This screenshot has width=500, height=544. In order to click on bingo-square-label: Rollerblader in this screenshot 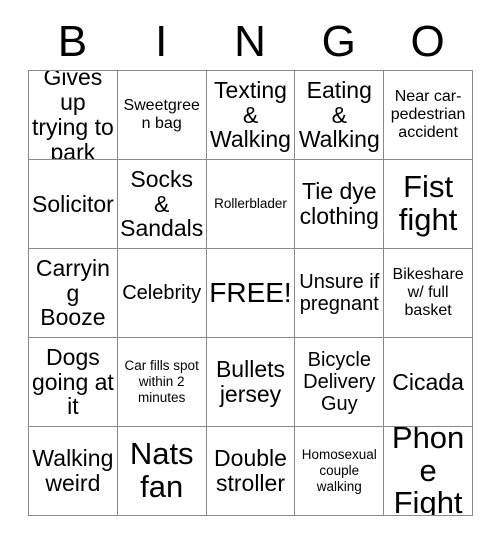, I will do `click(250, 203)`.